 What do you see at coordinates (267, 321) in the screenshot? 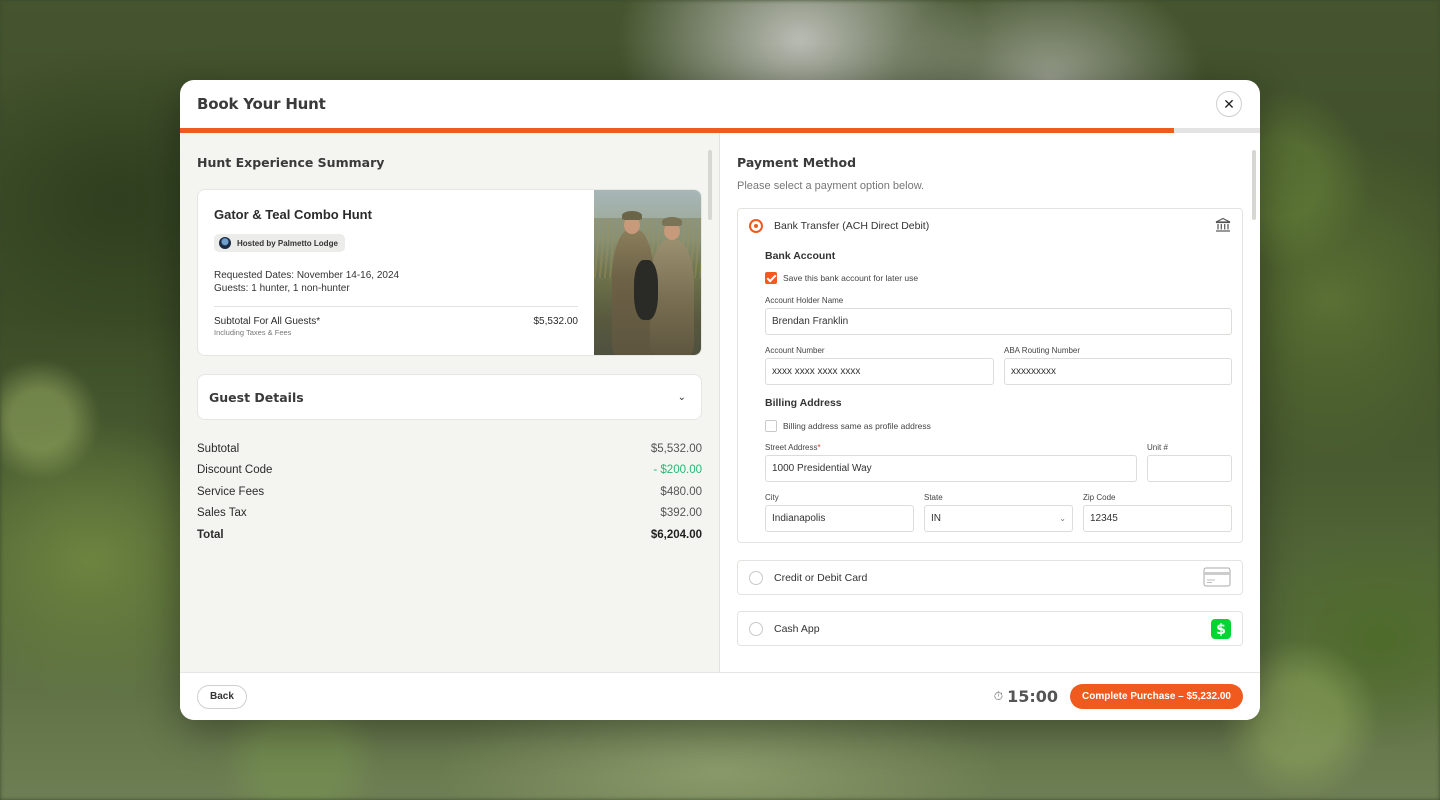
I see `subtotal-label: Subtotal For All Guests*` at bounding box center [267, 321].